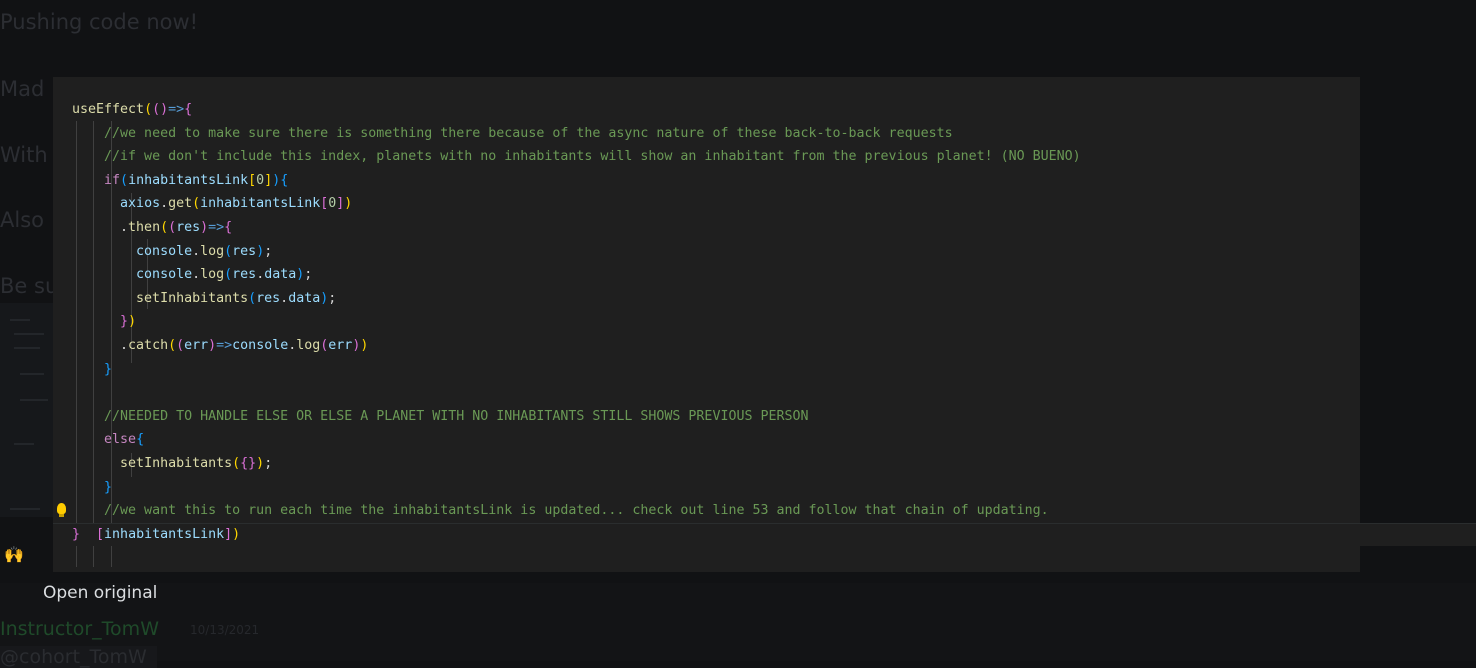 Image resolution: width=1476 pixels, height=668 pixels. I want to click on reaction-icon: 🙌, so click(14, 554).